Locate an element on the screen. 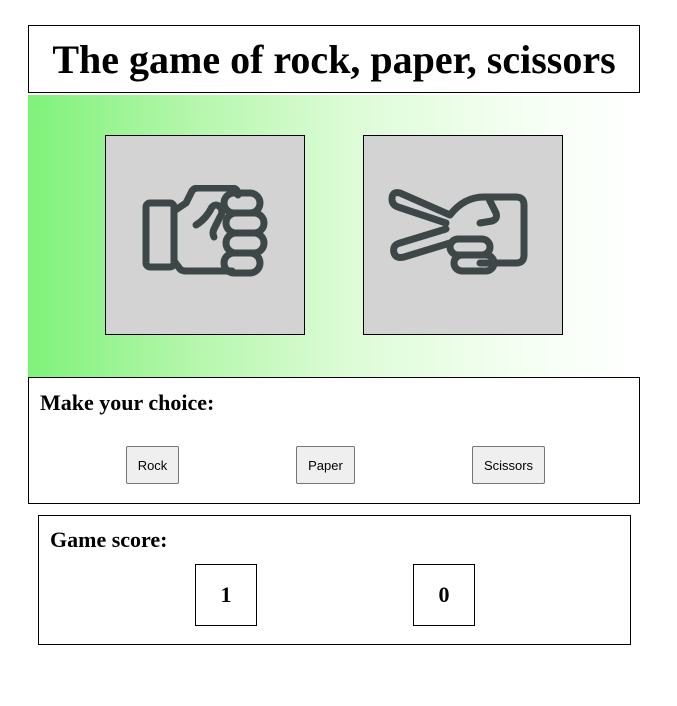 The height and width of the screenshot is (706, 677). score-heading: Game score: is located at coordinates (109, 539).